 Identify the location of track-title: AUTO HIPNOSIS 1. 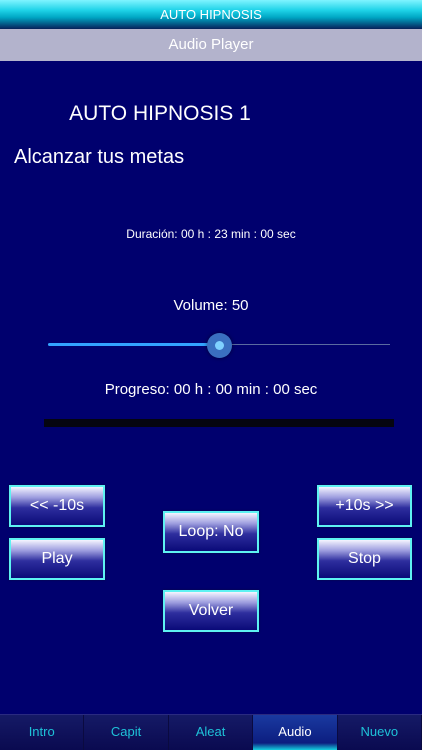
(160, 113).